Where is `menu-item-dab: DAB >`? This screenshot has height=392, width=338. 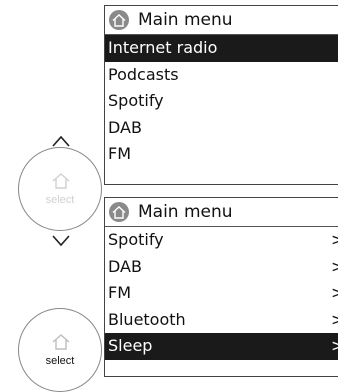
menu-item-dab: DAB > is located at coordinates (221, 267).